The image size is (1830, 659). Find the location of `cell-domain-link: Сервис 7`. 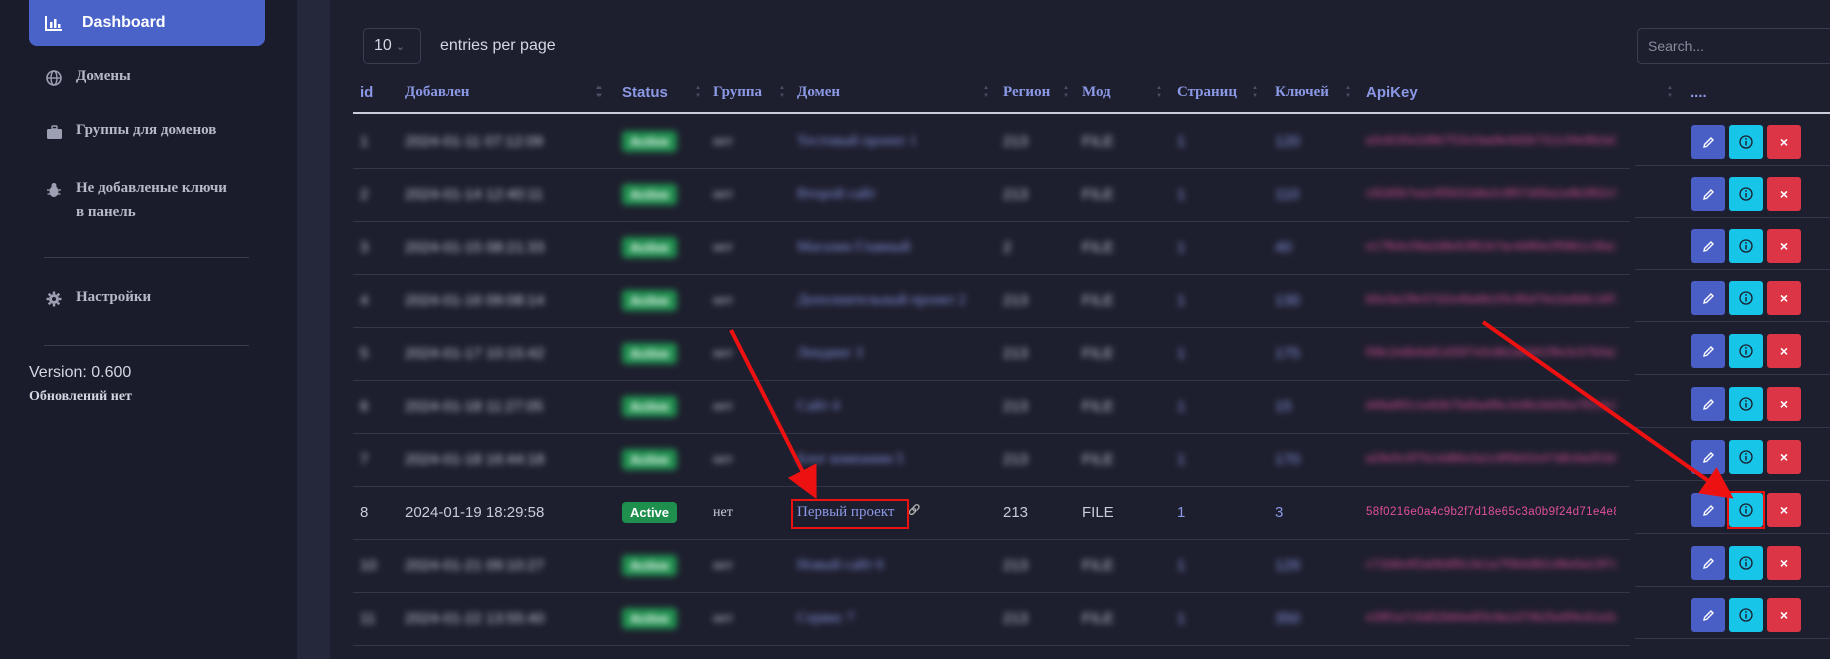

cell-domain-link: Сервис 7 is located at coordinates (825, 618).